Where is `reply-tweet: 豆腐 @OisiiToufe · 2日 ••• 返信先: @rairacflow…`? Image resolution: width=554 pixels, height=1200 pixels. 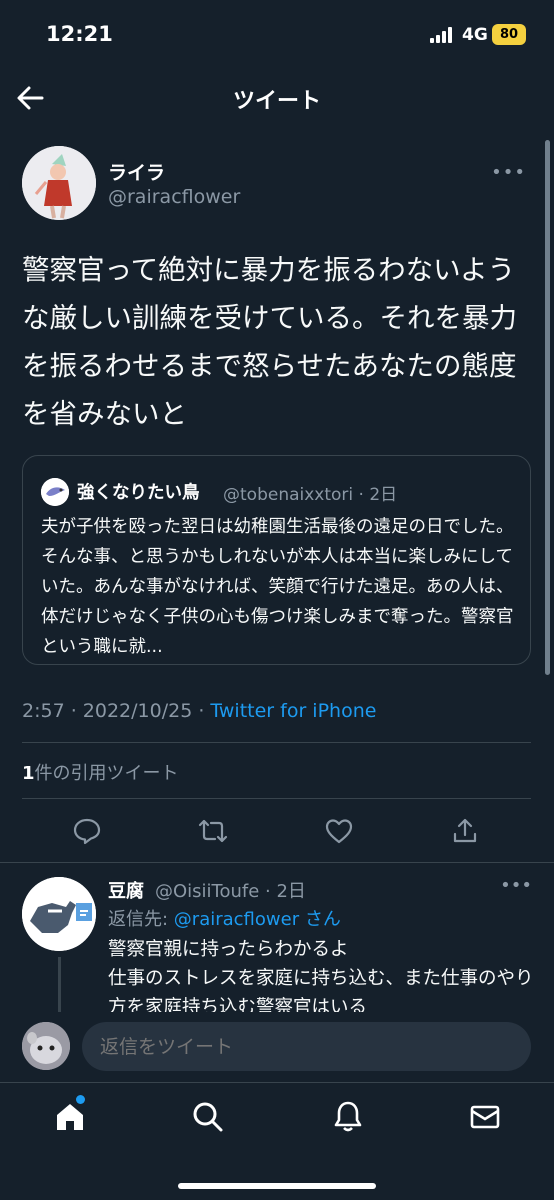
reply-tweet: 豆腐 @OisiiToufe · 2日 ••• 返信先: @rairacflow… is located at coordinates (277, 940).